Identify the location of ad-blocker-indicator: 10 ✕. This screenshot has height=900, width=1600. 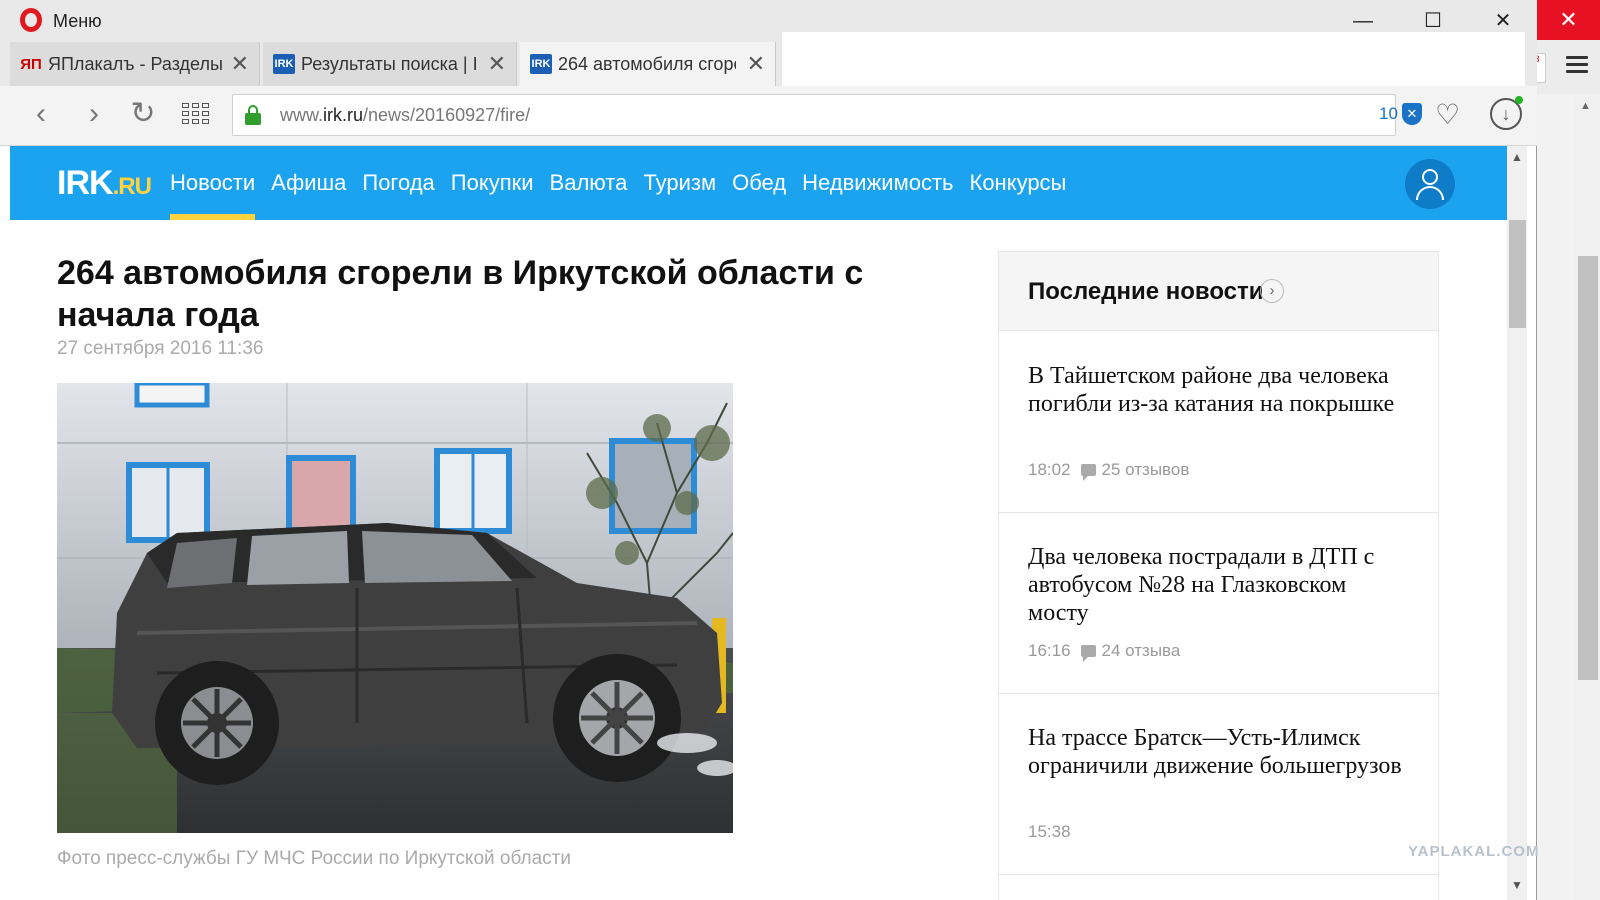
(1400, 114).